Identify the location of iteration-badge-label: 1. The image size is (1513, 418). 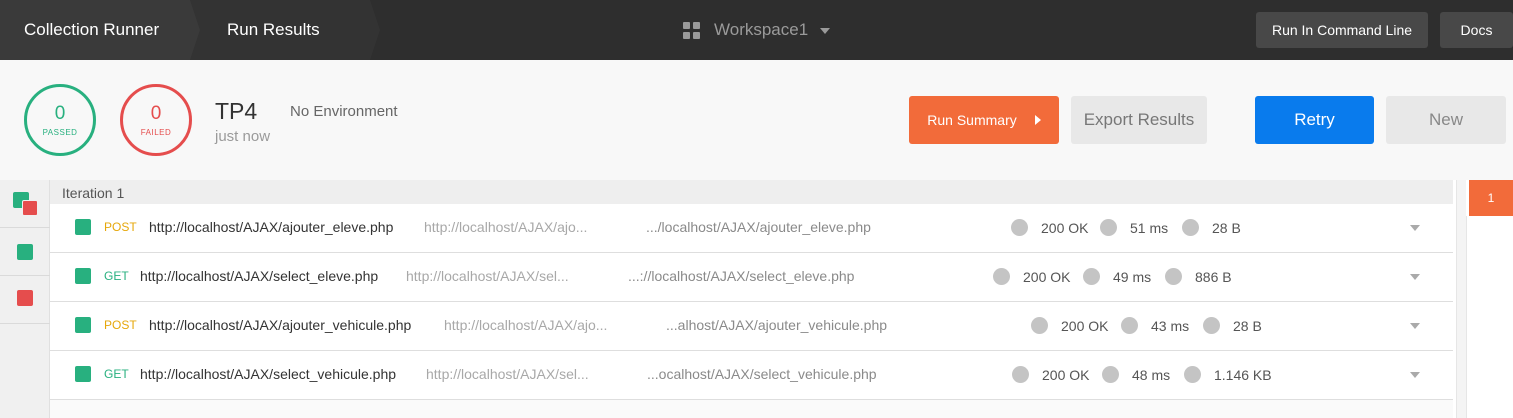
(1491, 198).